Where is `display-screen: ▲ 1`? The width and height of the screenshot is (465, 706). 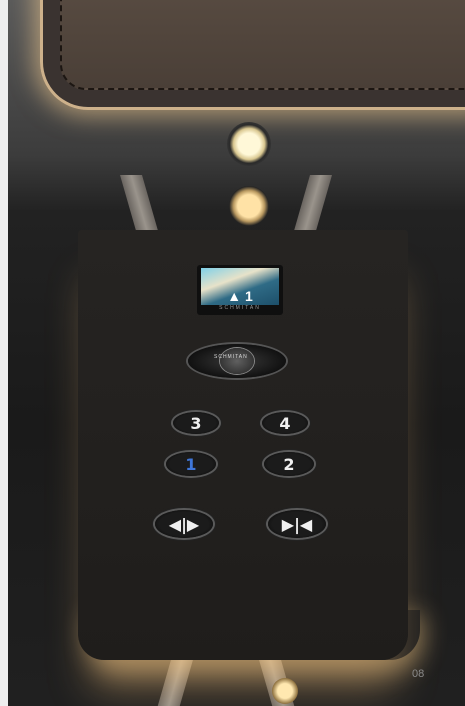
display-screen: ▲ 1 is located at coordinates (240, 286).